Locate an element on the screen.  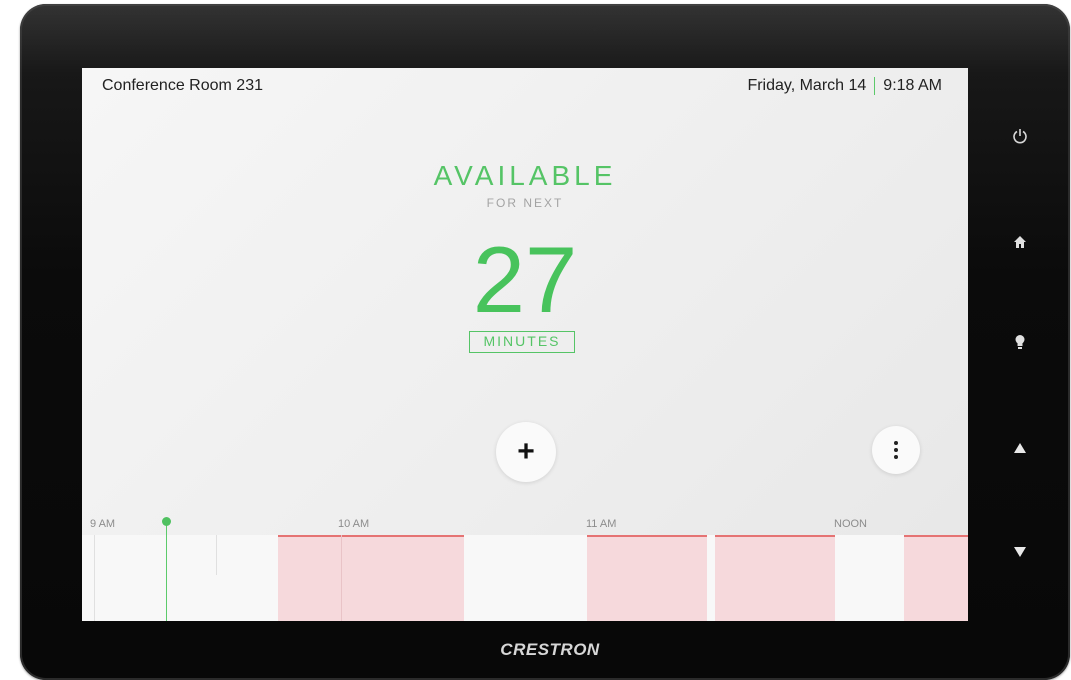
minutes-unit-label: MINUTES is located at coordinates (522, 342).